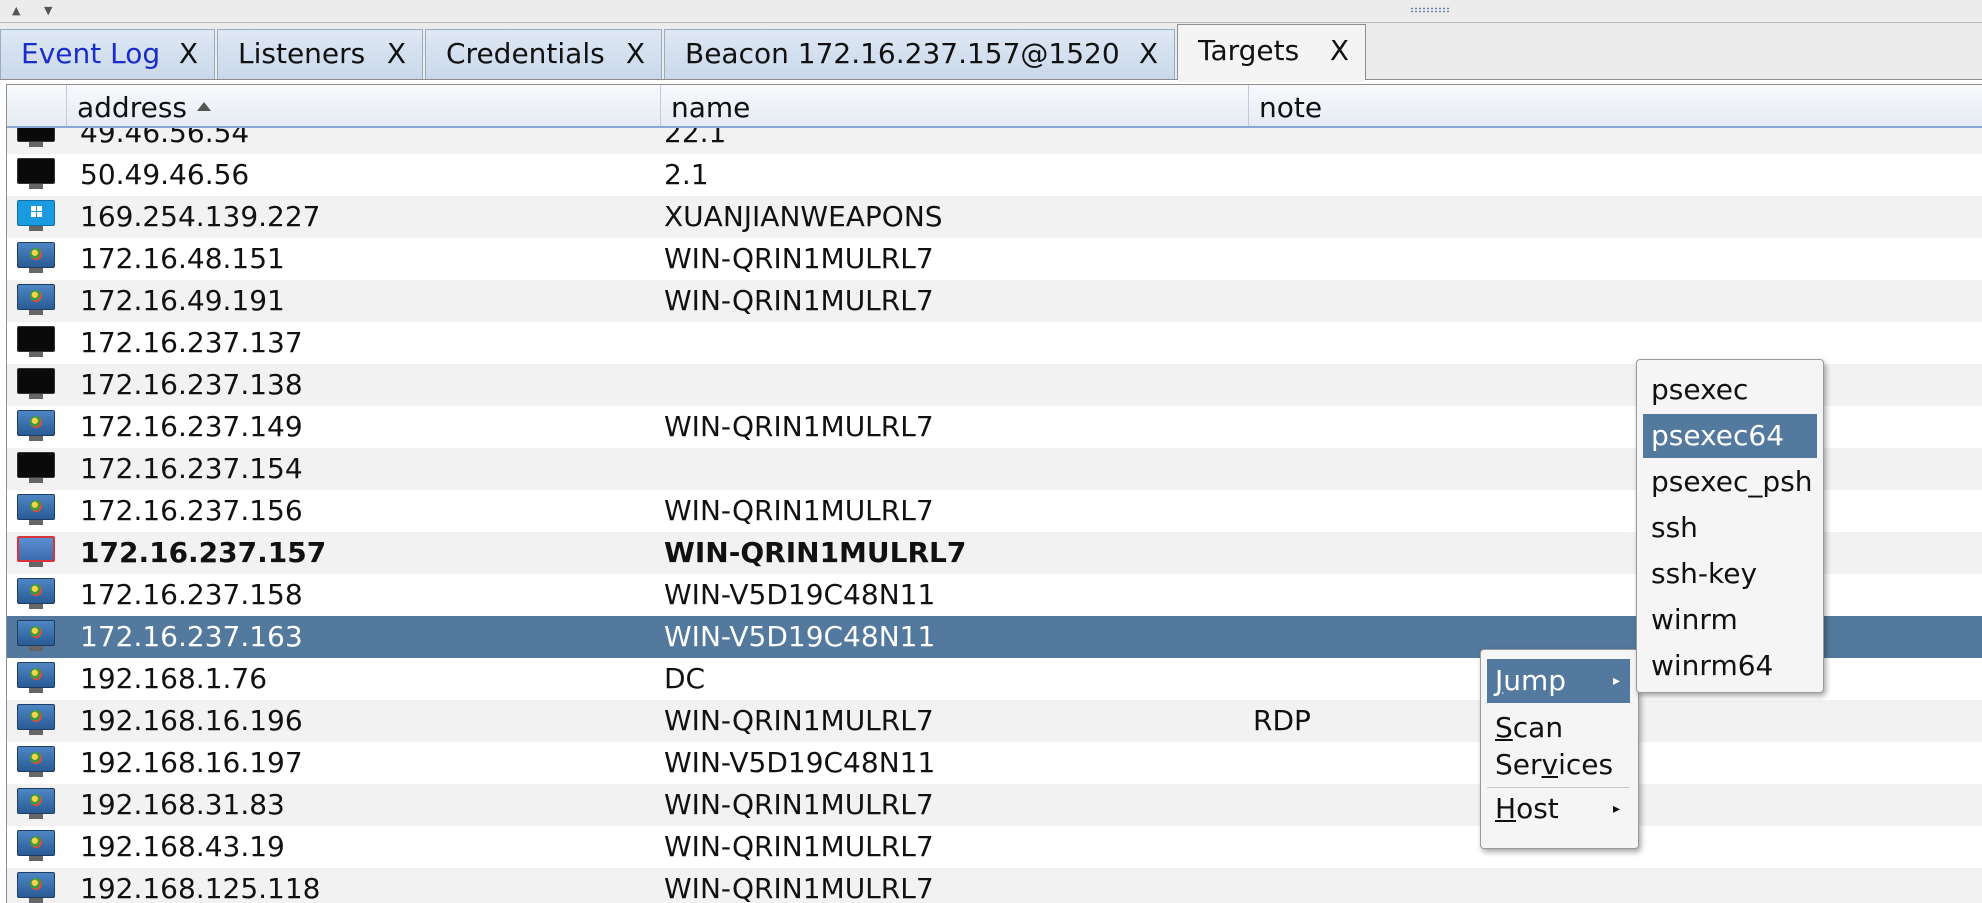 This screenshot has width=1982, height=903. I want to click on context-menu-item-host: Host ▸, so click(1558, 809).